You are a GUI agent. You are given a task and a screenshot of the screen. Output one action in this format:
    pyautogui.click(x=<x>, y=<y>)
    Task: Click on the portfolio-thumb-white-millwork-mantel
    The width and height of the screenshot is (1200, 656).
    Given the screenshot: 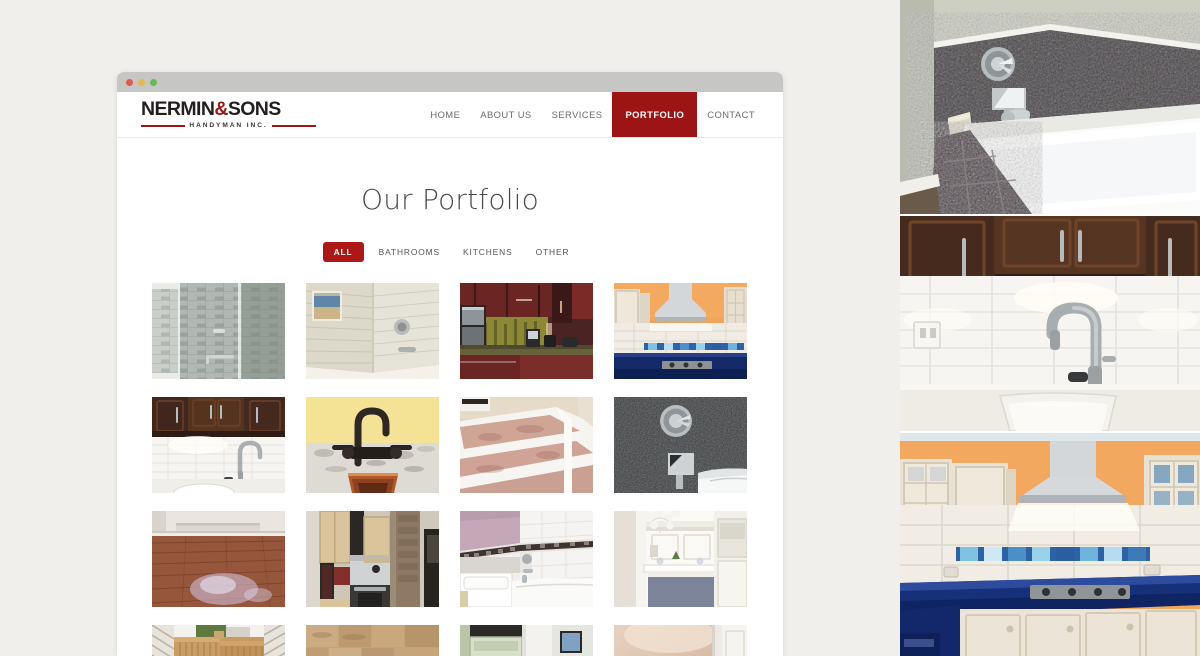 What is the action you would take?
    pyautogui.click(x=680, y=558)
    